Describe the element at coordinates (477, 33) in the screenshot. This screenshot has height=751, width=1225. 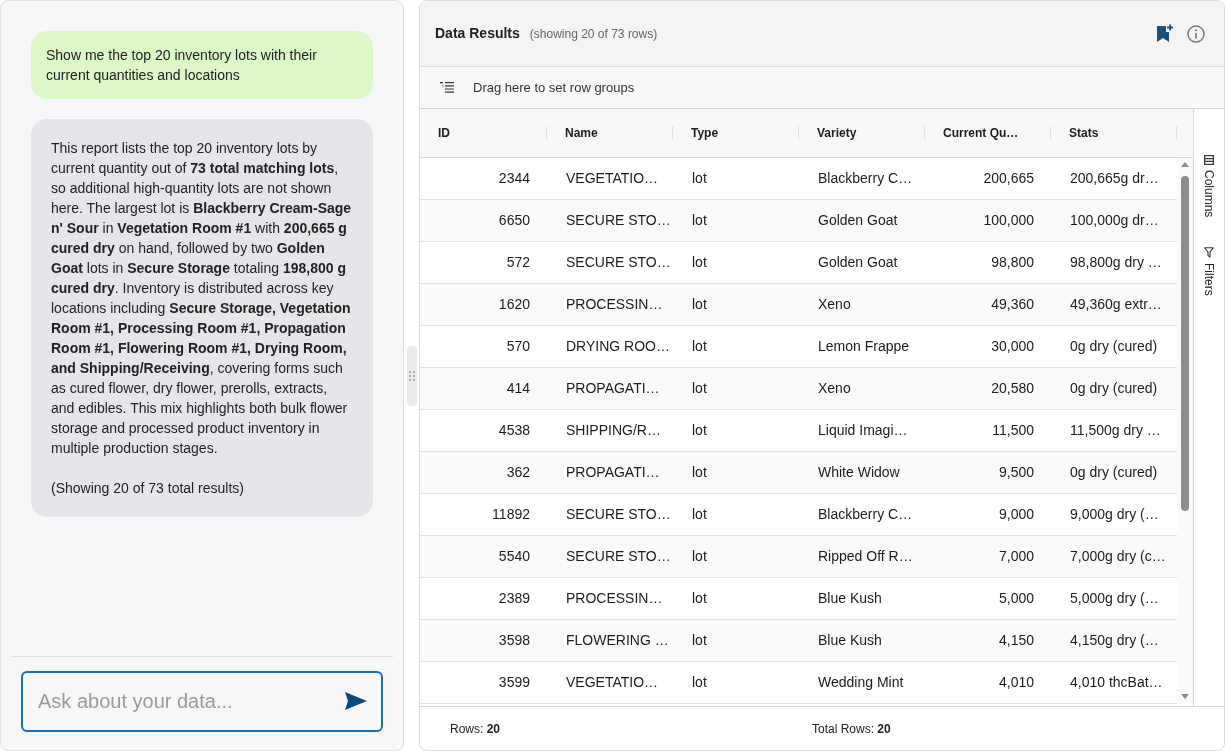
I see `panel-title: Data Results` at that location.